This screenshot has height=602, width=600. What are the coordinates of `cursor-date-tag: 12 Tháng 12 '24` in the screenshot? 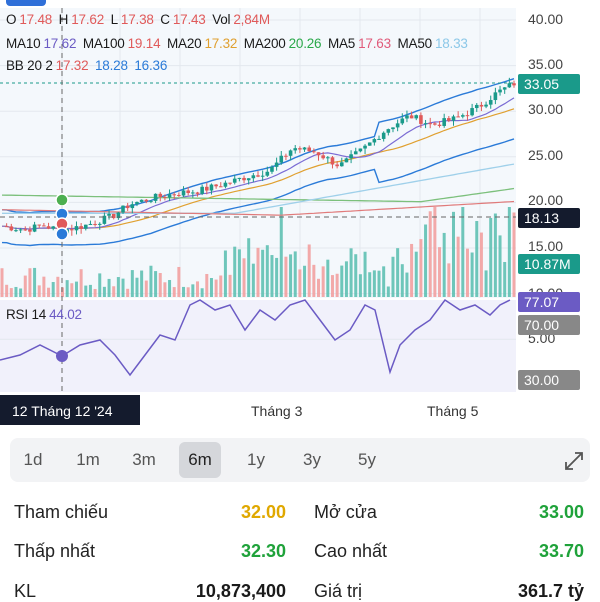 It's located at (70, 410).